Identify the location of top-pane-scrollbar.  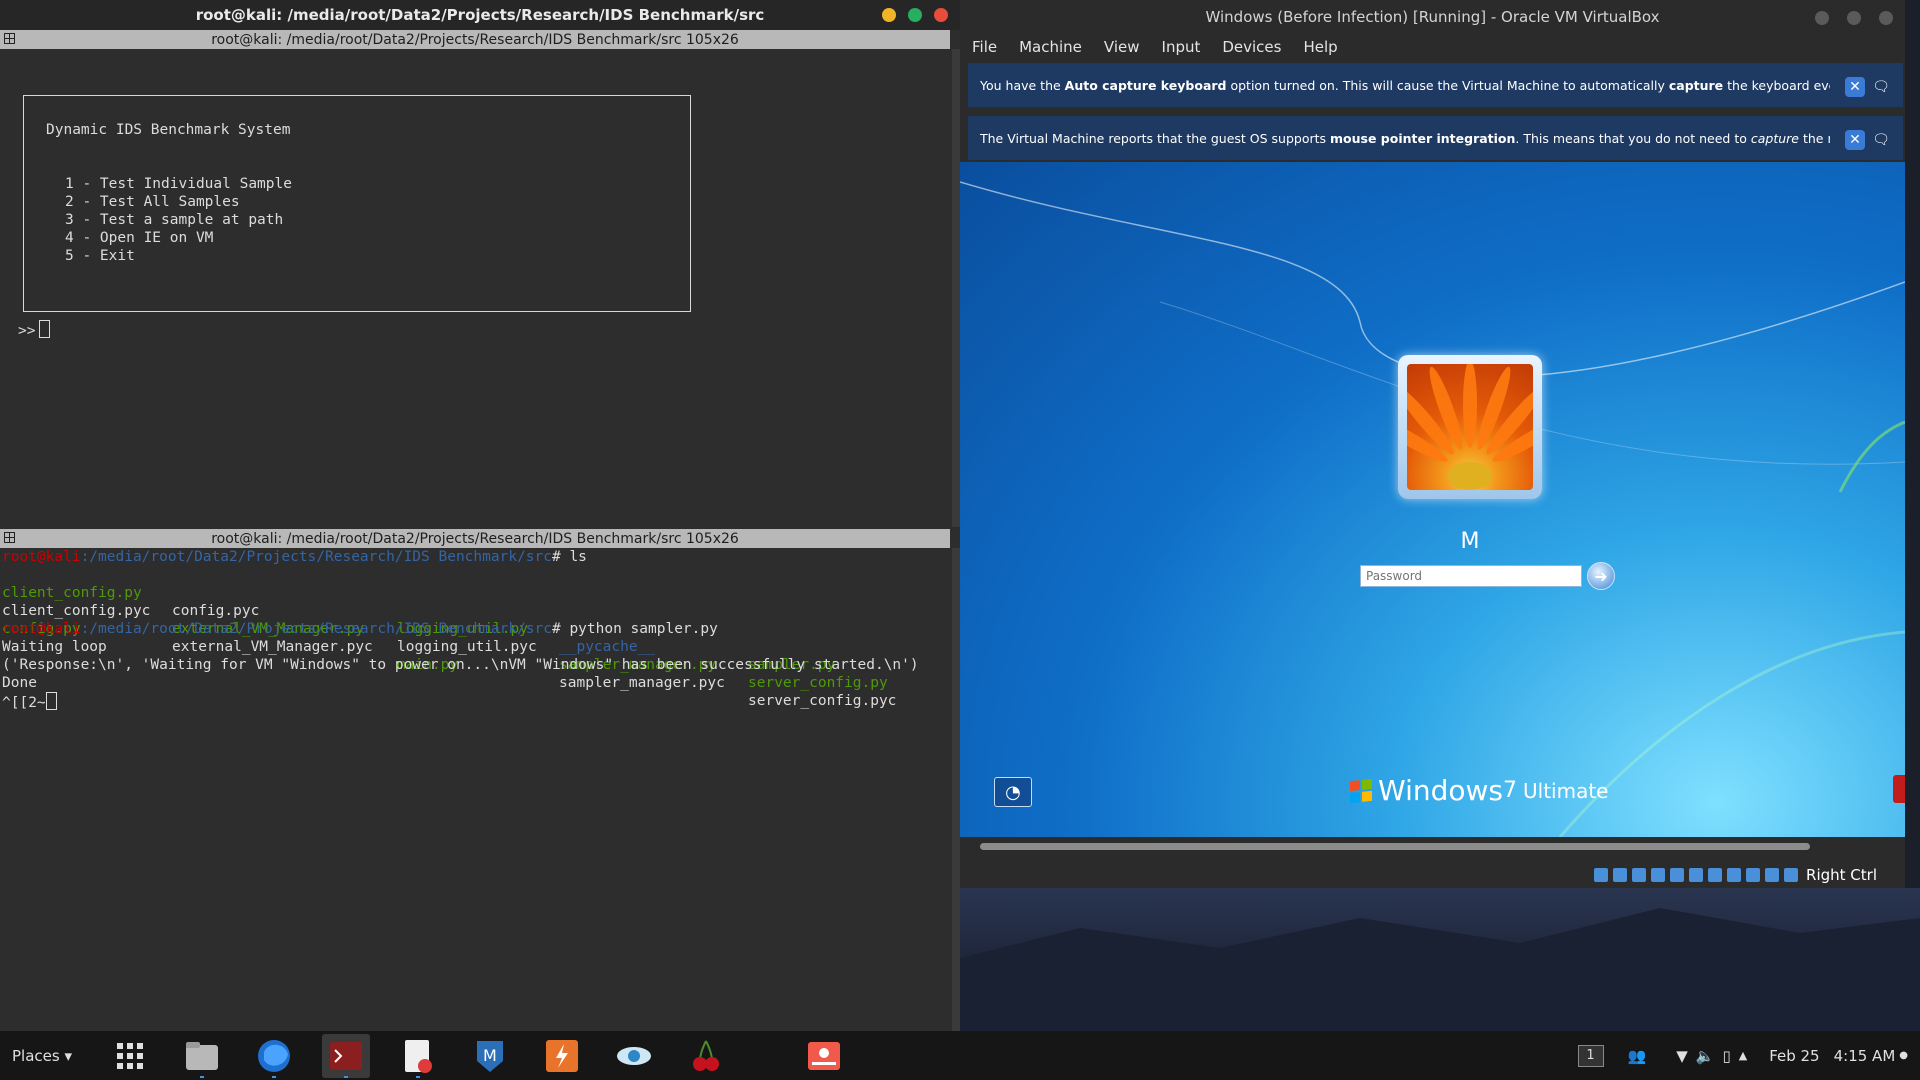
(956, 288).